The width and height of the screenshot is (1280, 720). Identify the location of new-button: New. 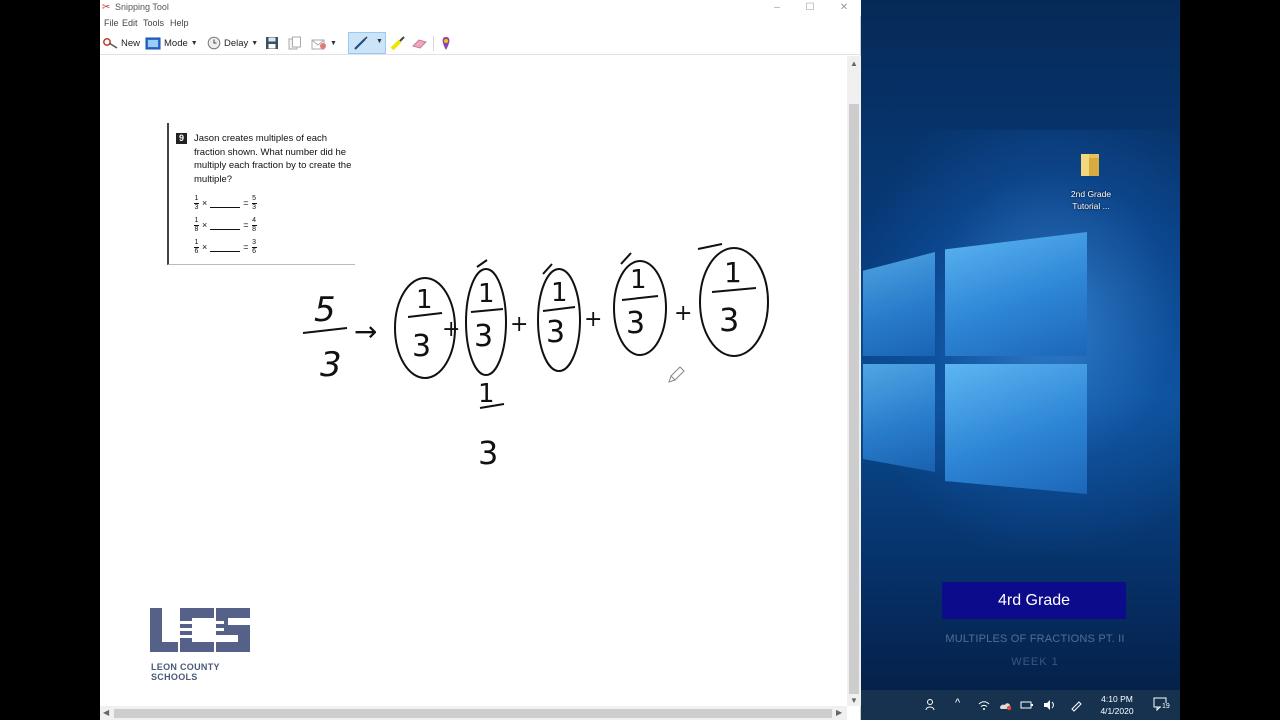
(121, 43).